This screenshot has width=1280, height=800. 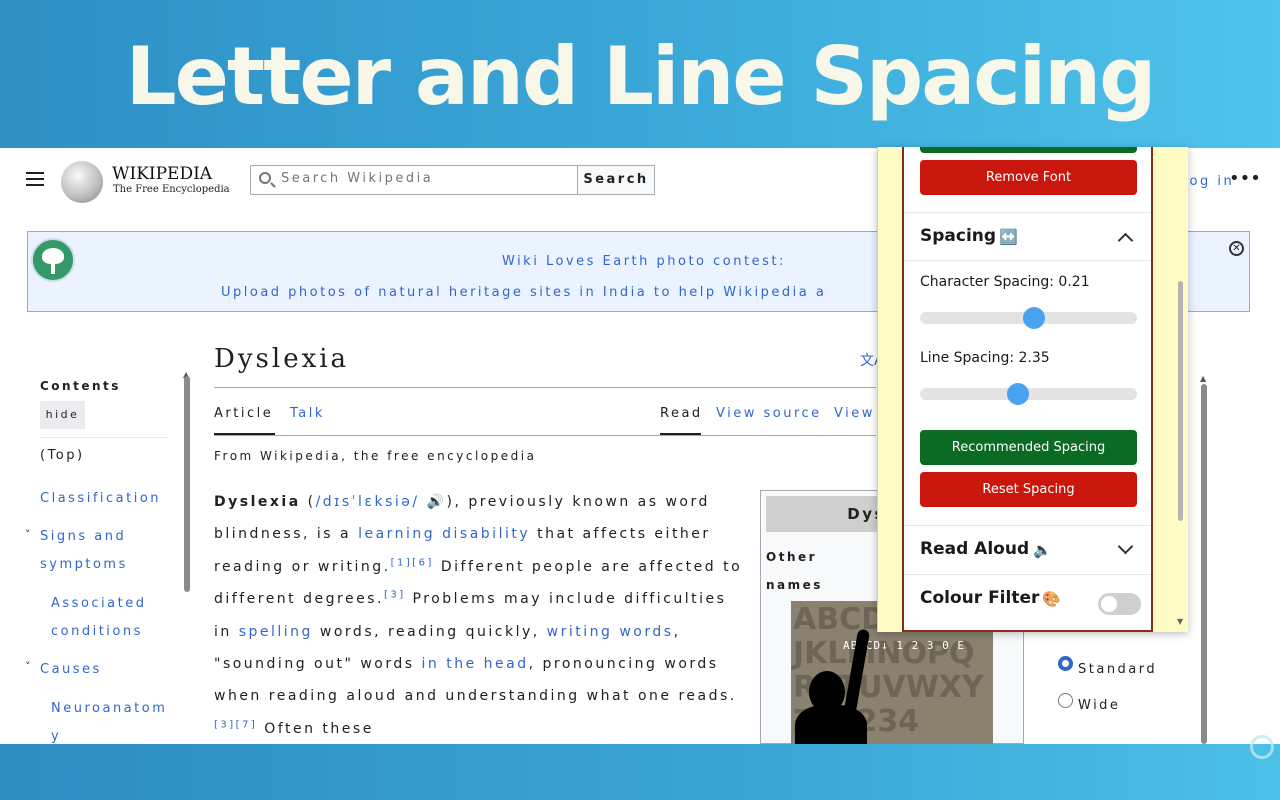 What do you see at coordinates (640, 772) in the screenshot?
I see `bottom-band` at bounding box center [640, 772].